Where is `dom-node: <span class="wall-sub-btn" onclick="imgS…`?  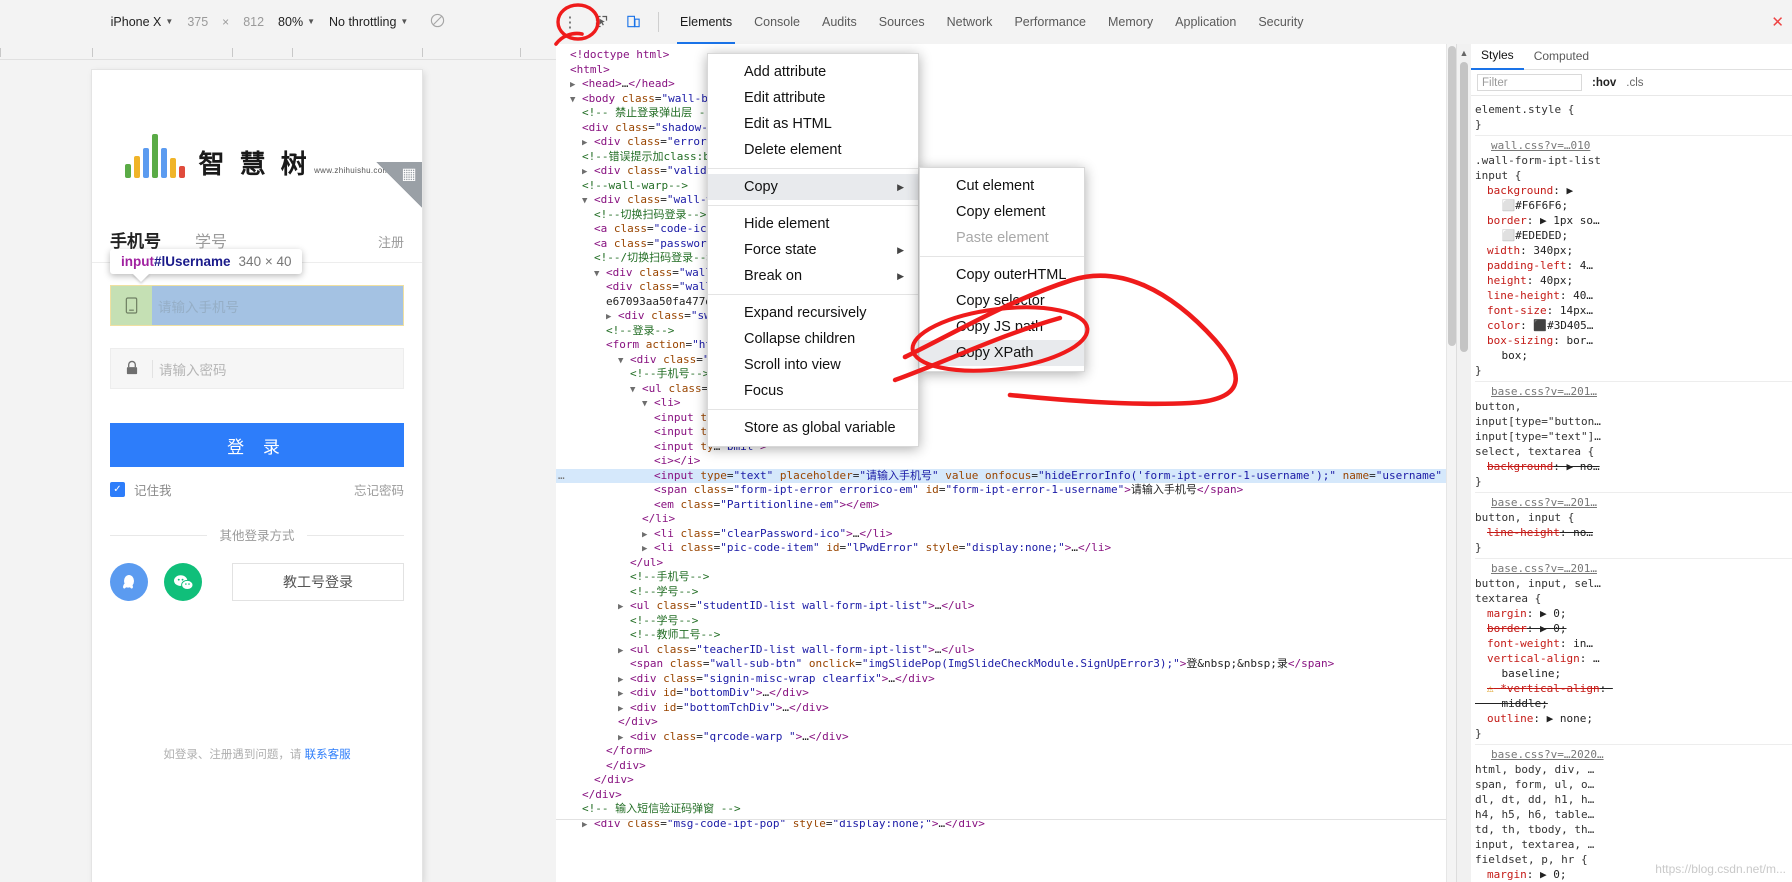 dom-node: <span class="wall-sub-btn" onclick="imgS… is located at coordinates (1006, 664).